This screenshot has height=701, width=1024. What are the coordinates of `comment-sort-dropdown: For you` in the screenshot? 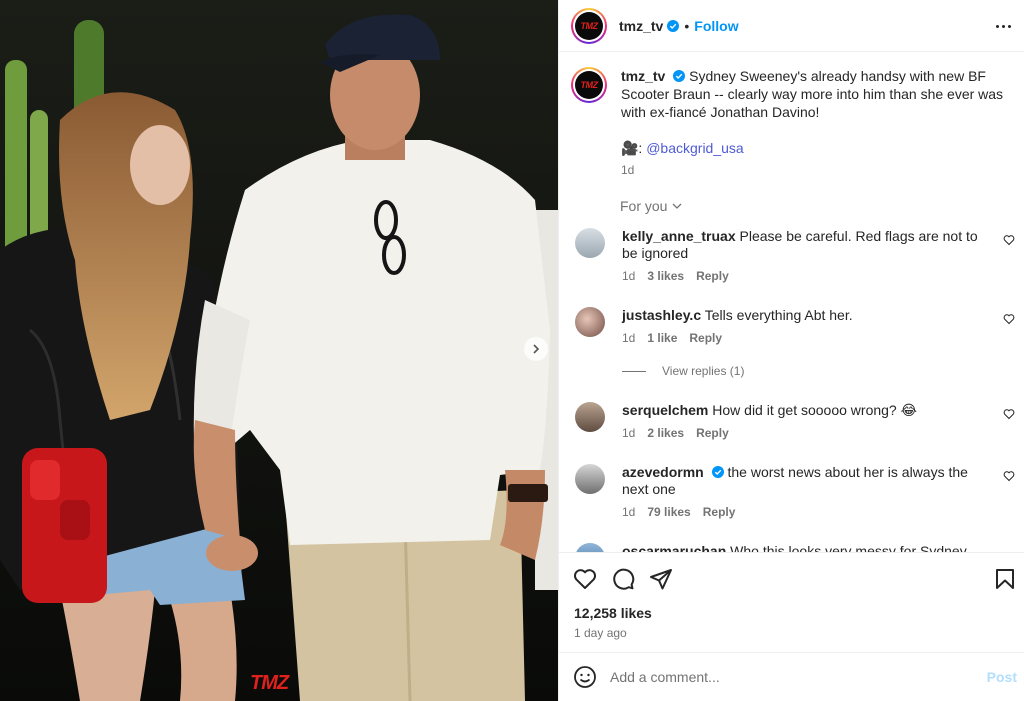 It's located at (651, 206).